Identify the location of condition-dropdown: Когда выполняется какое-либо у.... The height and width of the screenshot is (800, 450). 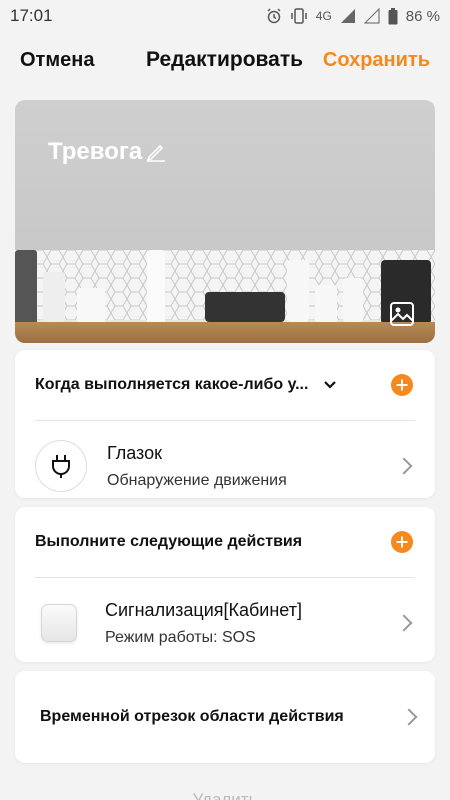
(186, 385).